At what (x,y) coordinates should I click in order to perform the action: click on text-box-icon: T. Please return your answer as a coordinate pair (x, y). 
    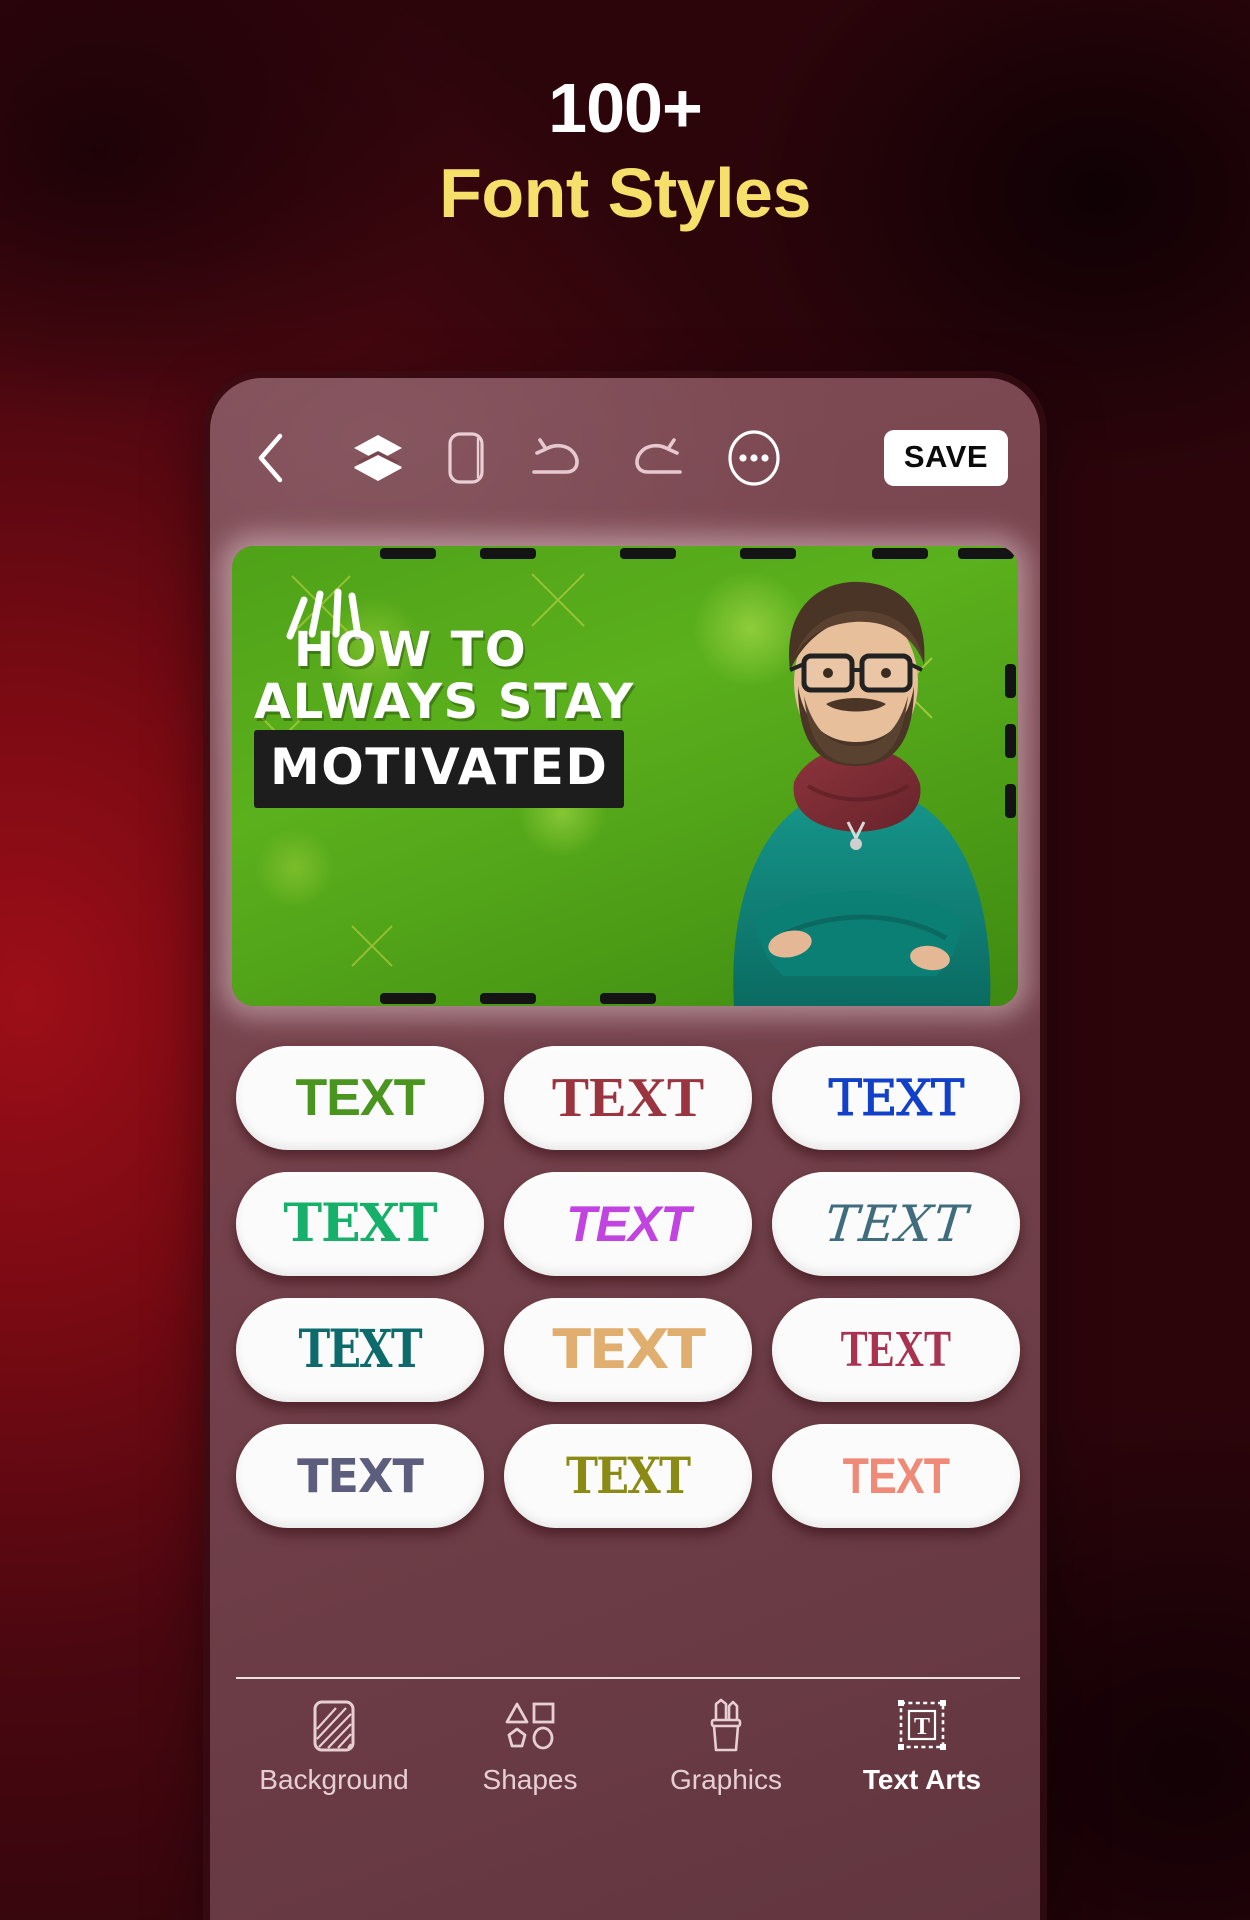
    Looking at the image, I should click on (922, 1726).